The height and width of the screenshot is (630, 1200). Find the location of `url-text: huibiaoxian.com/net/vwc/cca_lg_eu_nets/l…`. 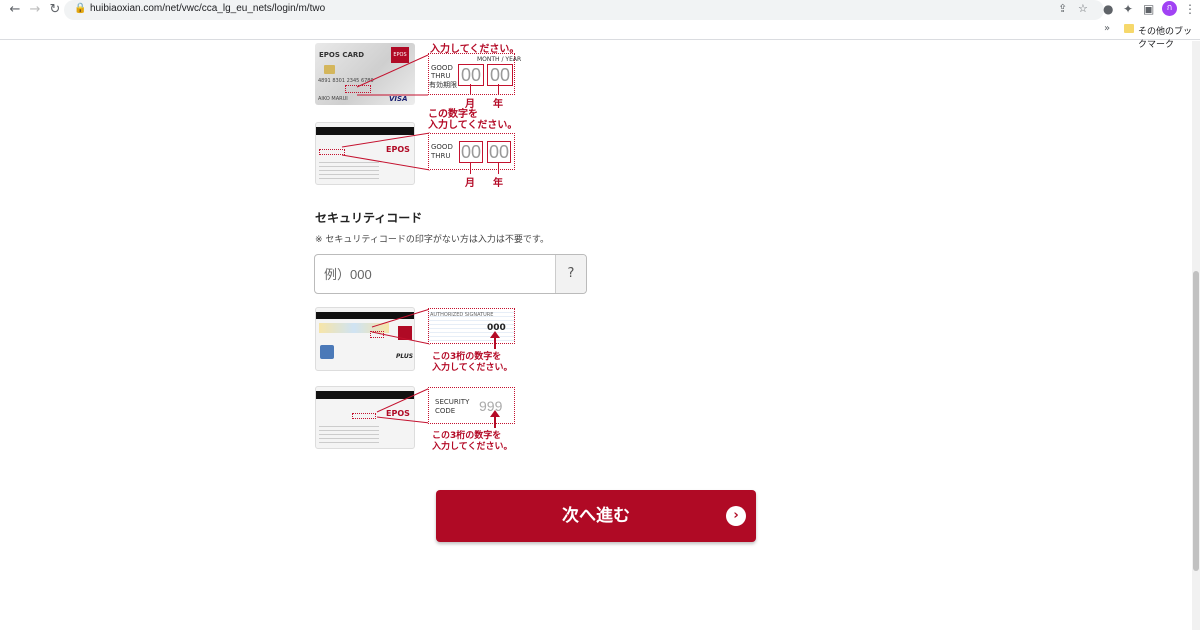

url-text: huibiaoxian.com/net/vwc/cca_lg_eu_nets/l… is located at coordinates (208, 8).